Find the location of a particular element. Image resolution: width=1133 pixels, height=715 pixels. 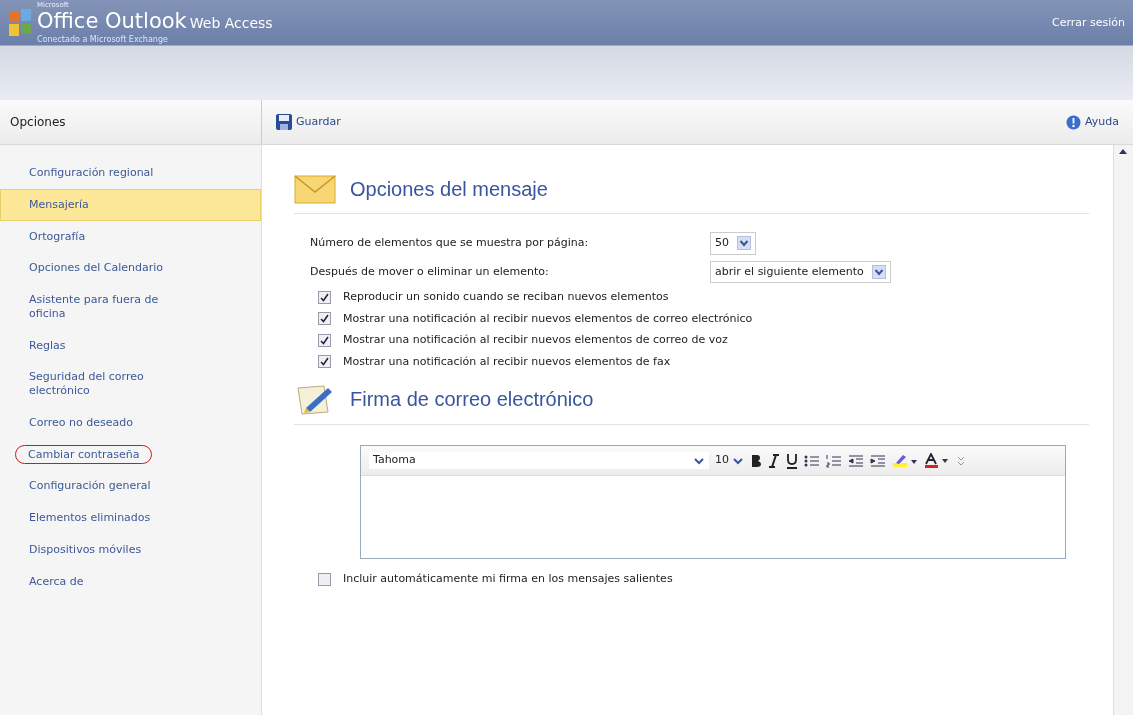

underline-icon is located at coordinates (792, 460).